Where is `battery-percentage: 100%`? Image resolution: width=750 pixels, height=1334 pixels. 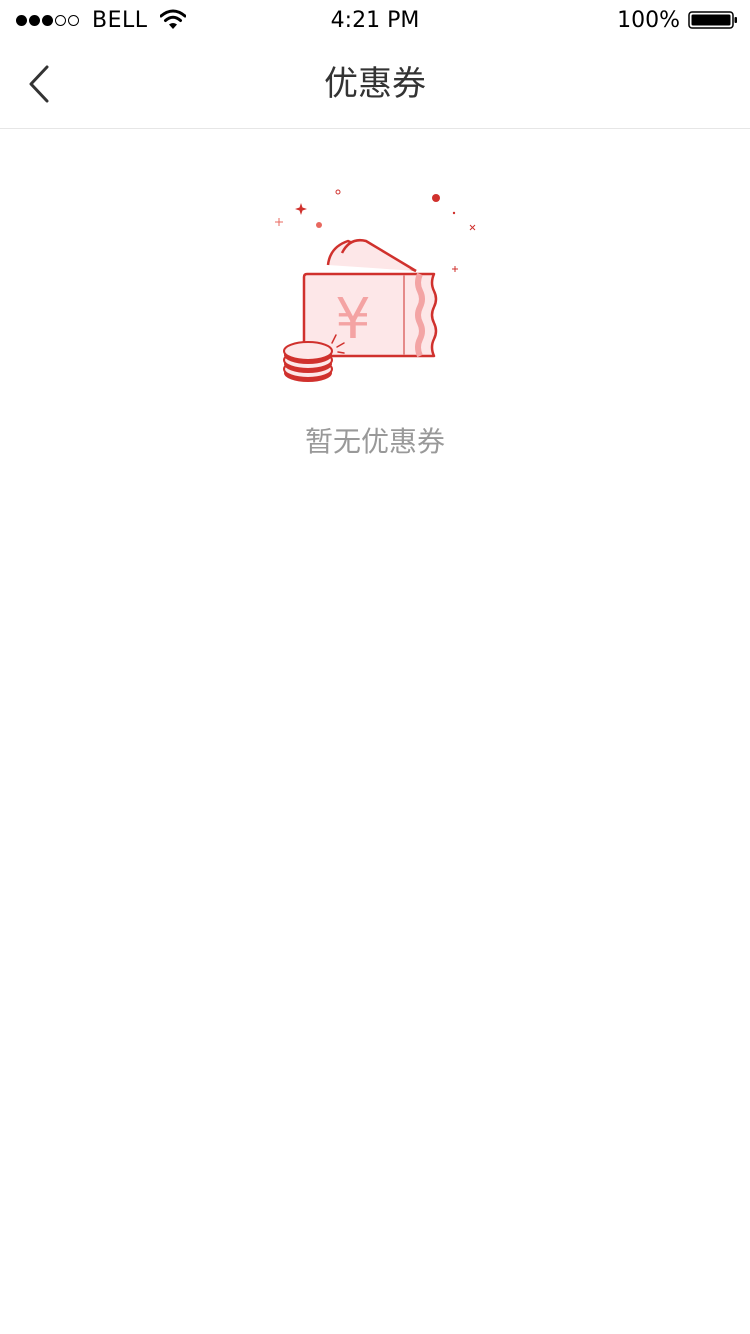 battery-percentage: 100% is located at coordinates (648, 20).